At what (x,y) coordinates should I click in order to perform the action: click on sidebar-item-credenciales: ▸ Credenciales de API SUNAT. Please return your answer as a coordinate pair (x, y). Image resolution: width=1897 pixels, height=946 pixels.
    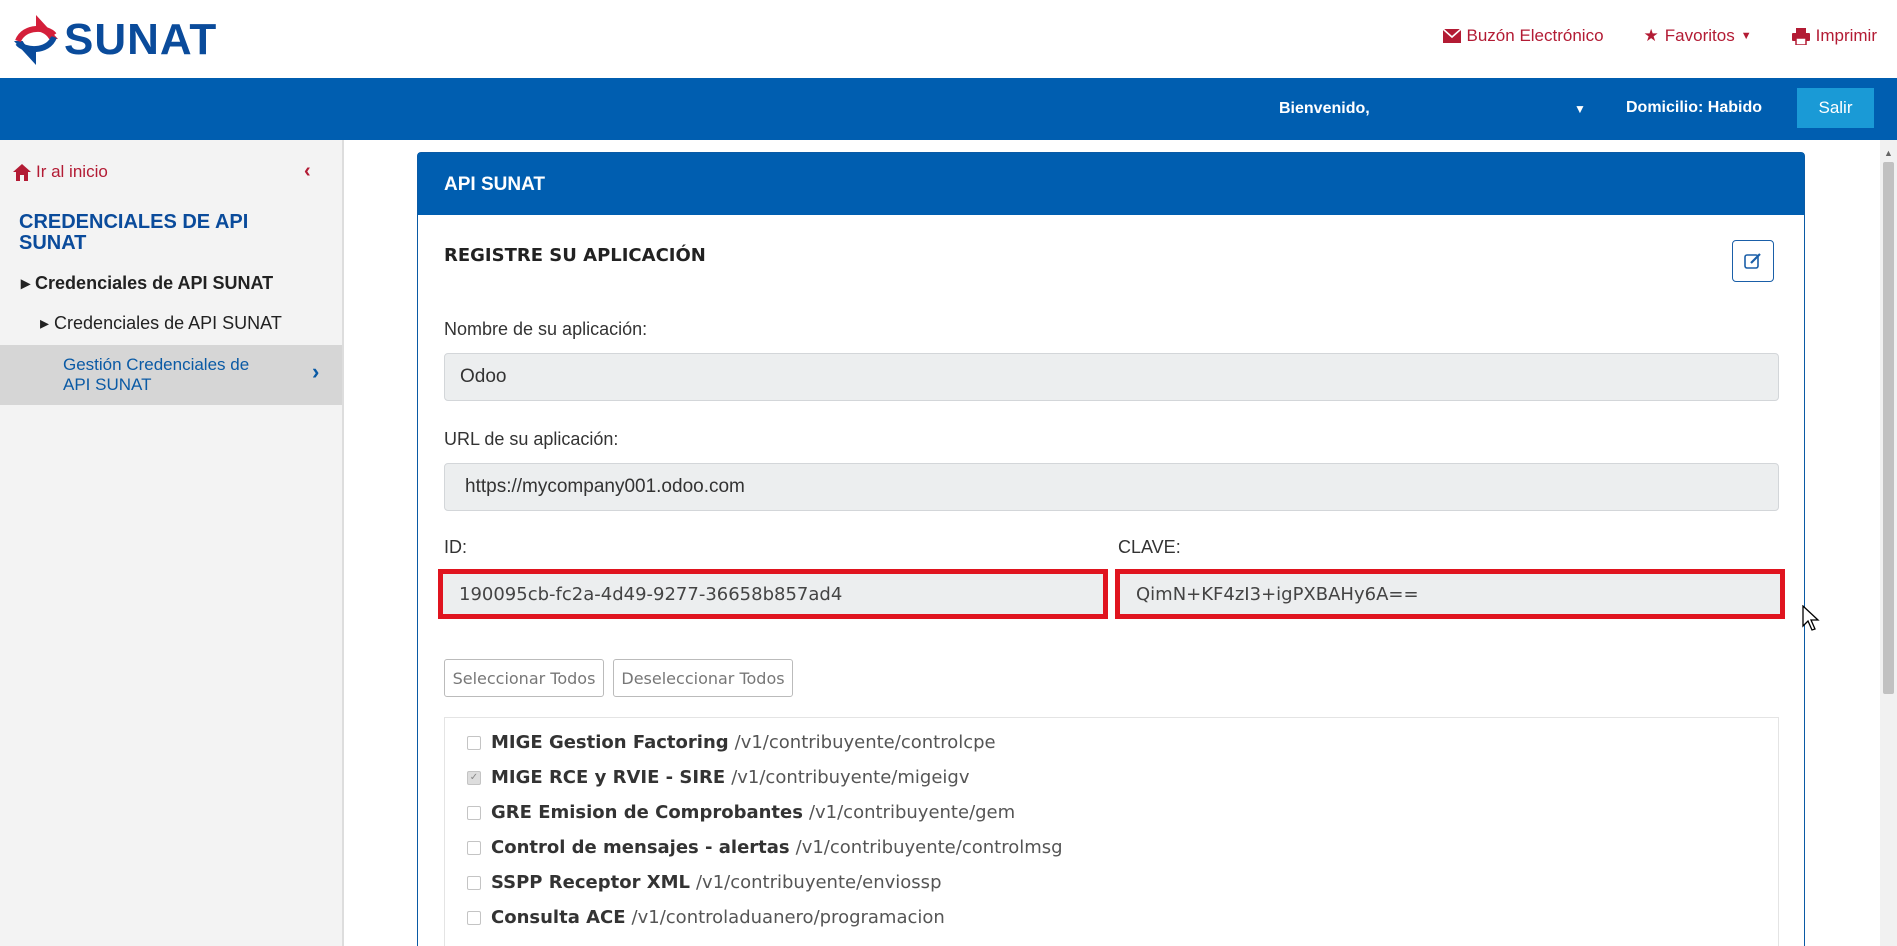
    Looking at the image, I should click on (147, 283).